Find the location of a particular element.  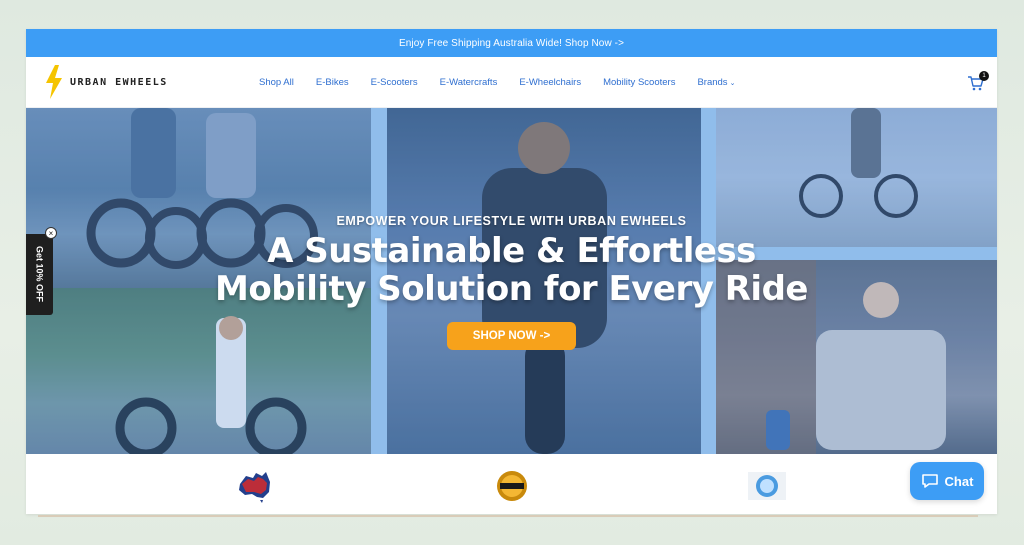

discount-side-tab: Get 10% OFF is located at coordinates (39, 274).